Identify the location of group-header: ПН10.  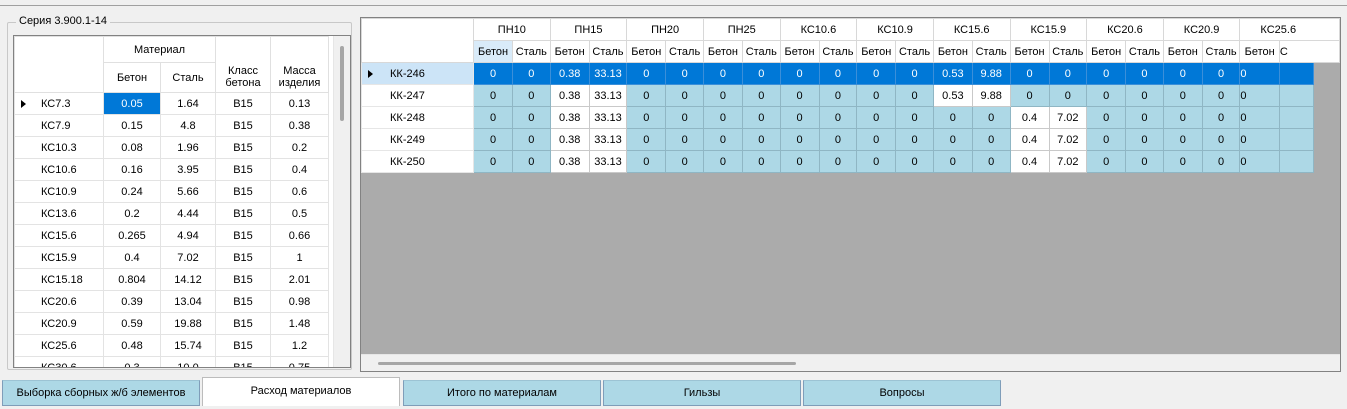
(512, 29).